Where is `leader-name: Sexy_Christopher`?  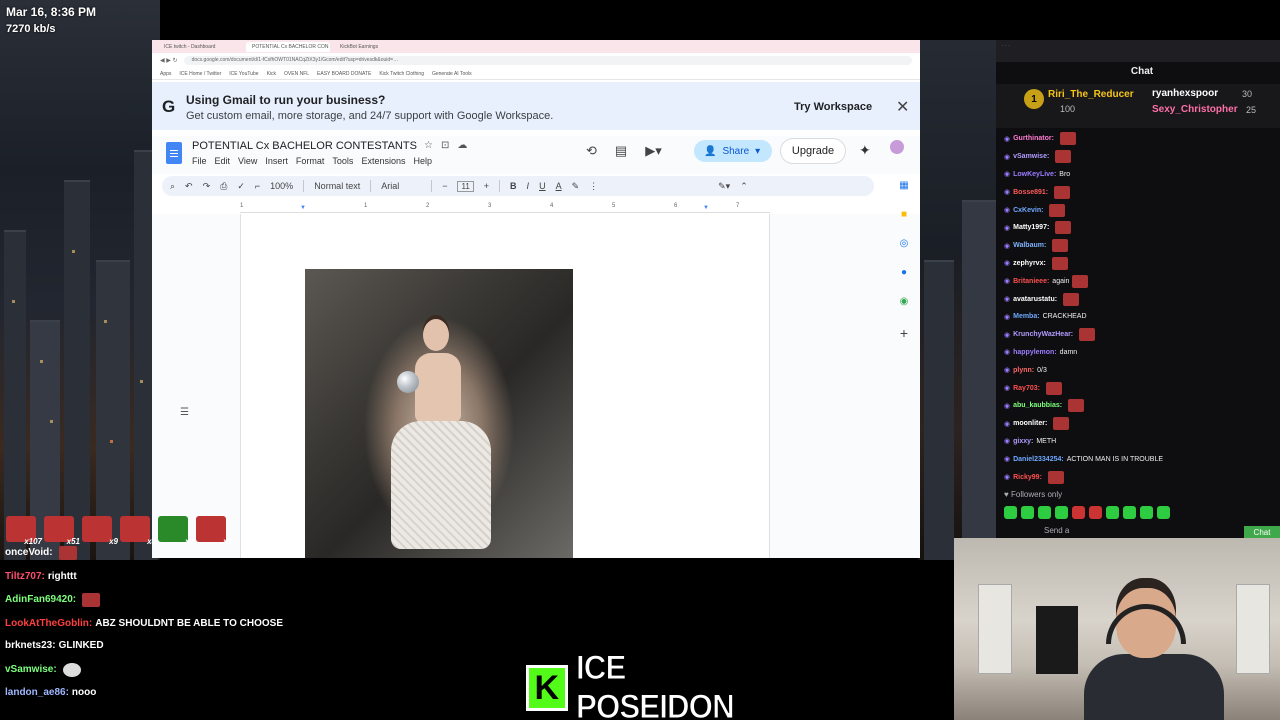 leader-name: Sexy_Christopher is located at coordinates (1195, 109).